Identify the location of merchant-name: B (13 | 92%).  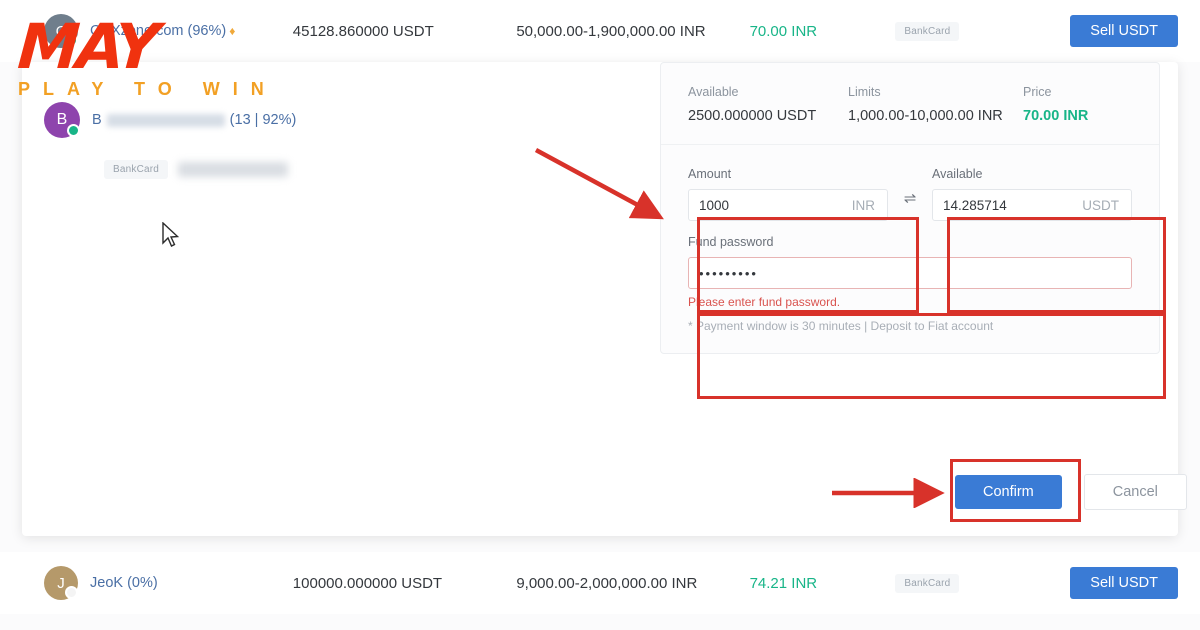
(194, 120).